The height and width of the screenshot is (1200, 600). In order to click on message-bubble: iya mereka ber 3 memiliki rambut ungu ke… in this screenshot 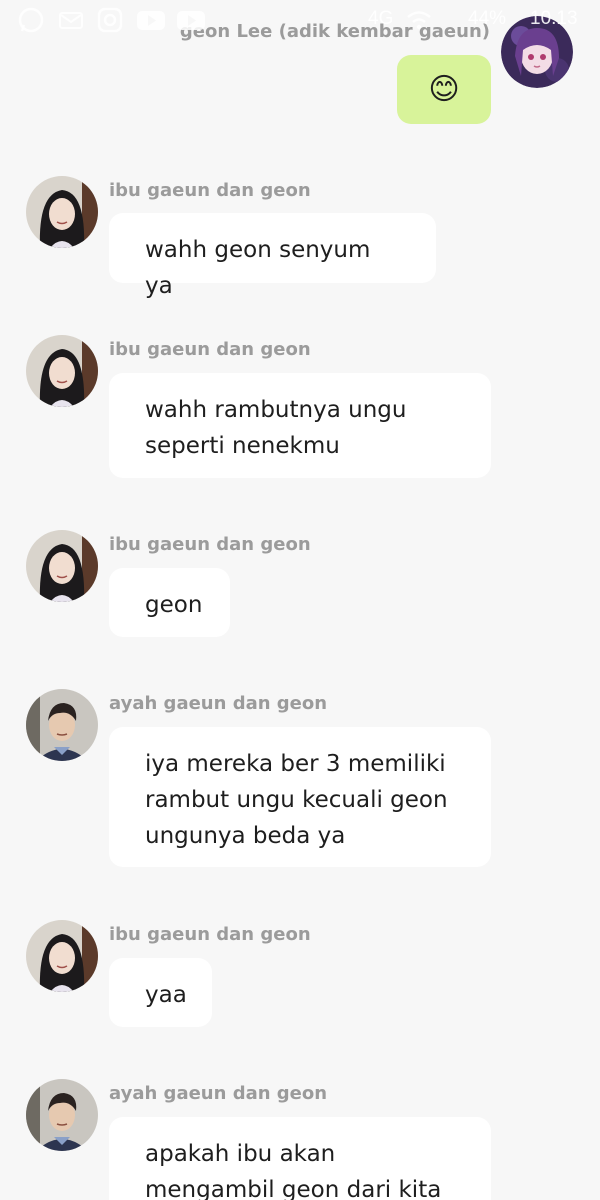, I will do `click(300, 797)`.